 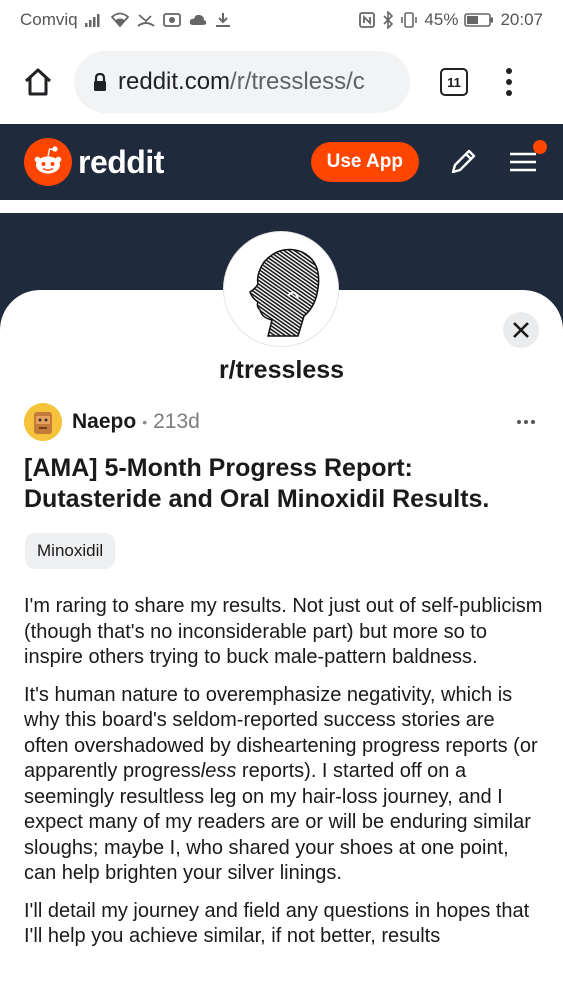 I want to click on cloud-icon, so click(x=197, y=19).